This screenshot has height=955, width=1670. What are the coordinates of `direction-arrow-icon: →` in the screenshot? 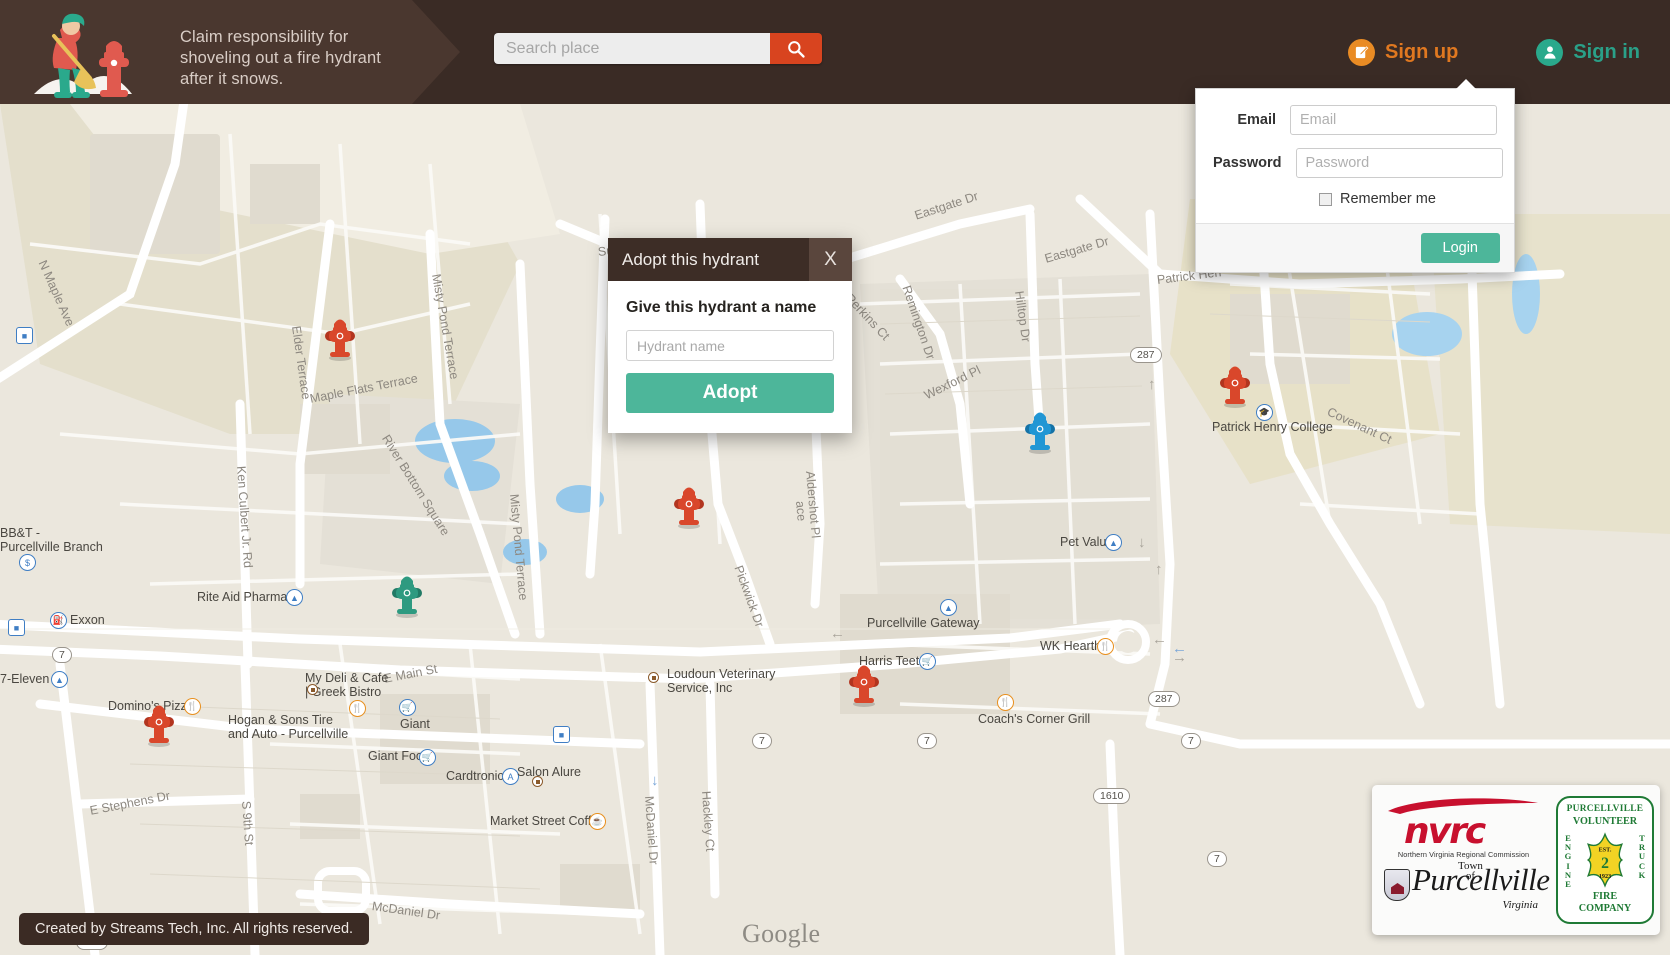 It's located at (1179, 657).